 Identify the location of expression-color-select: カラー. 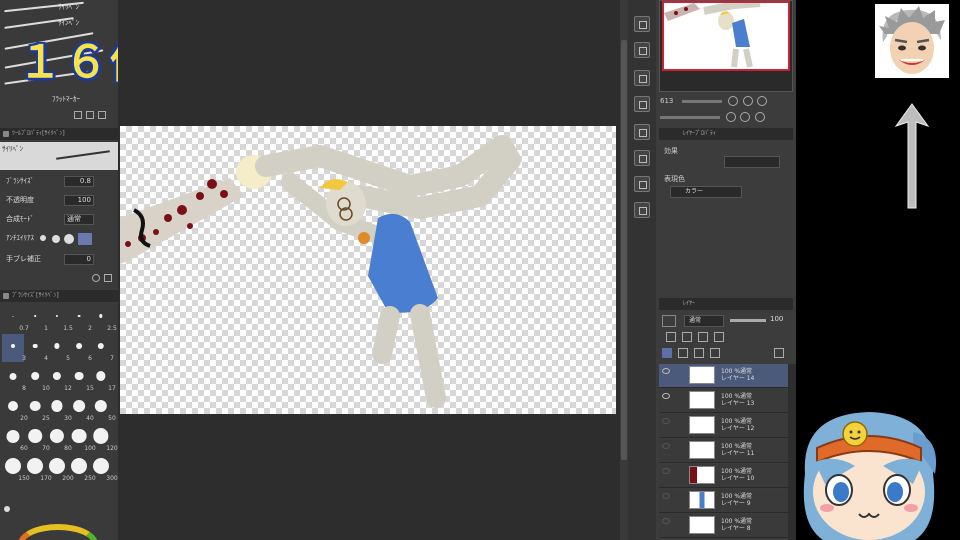
(706, 192).